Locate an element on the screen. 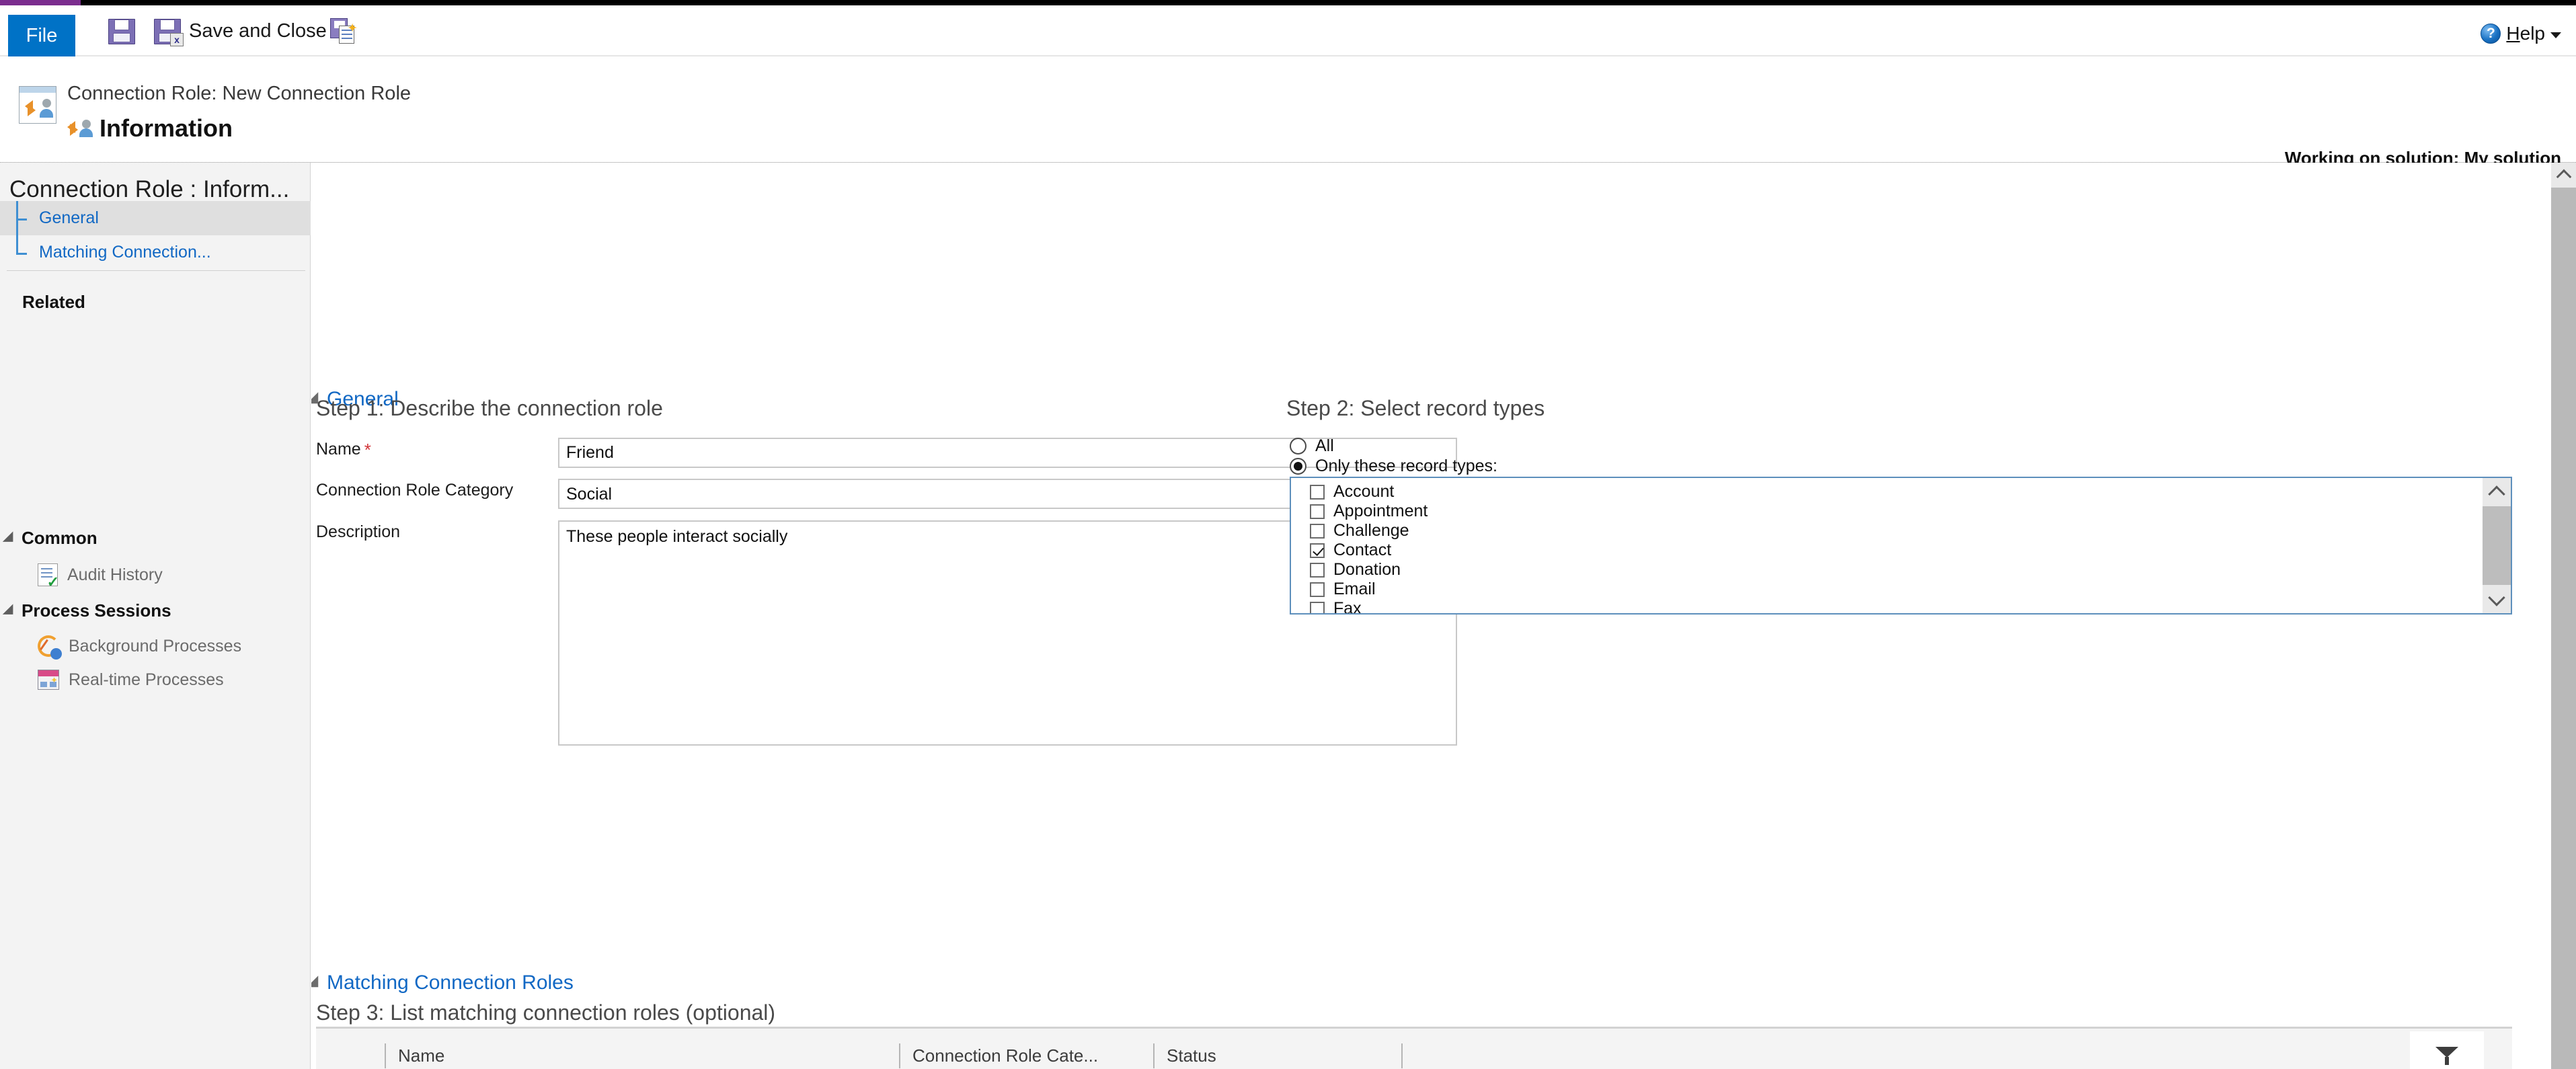 The width and height of the screenshot is (2576, 1069). help-accesskey: H is located at coordinates (2513, 33).